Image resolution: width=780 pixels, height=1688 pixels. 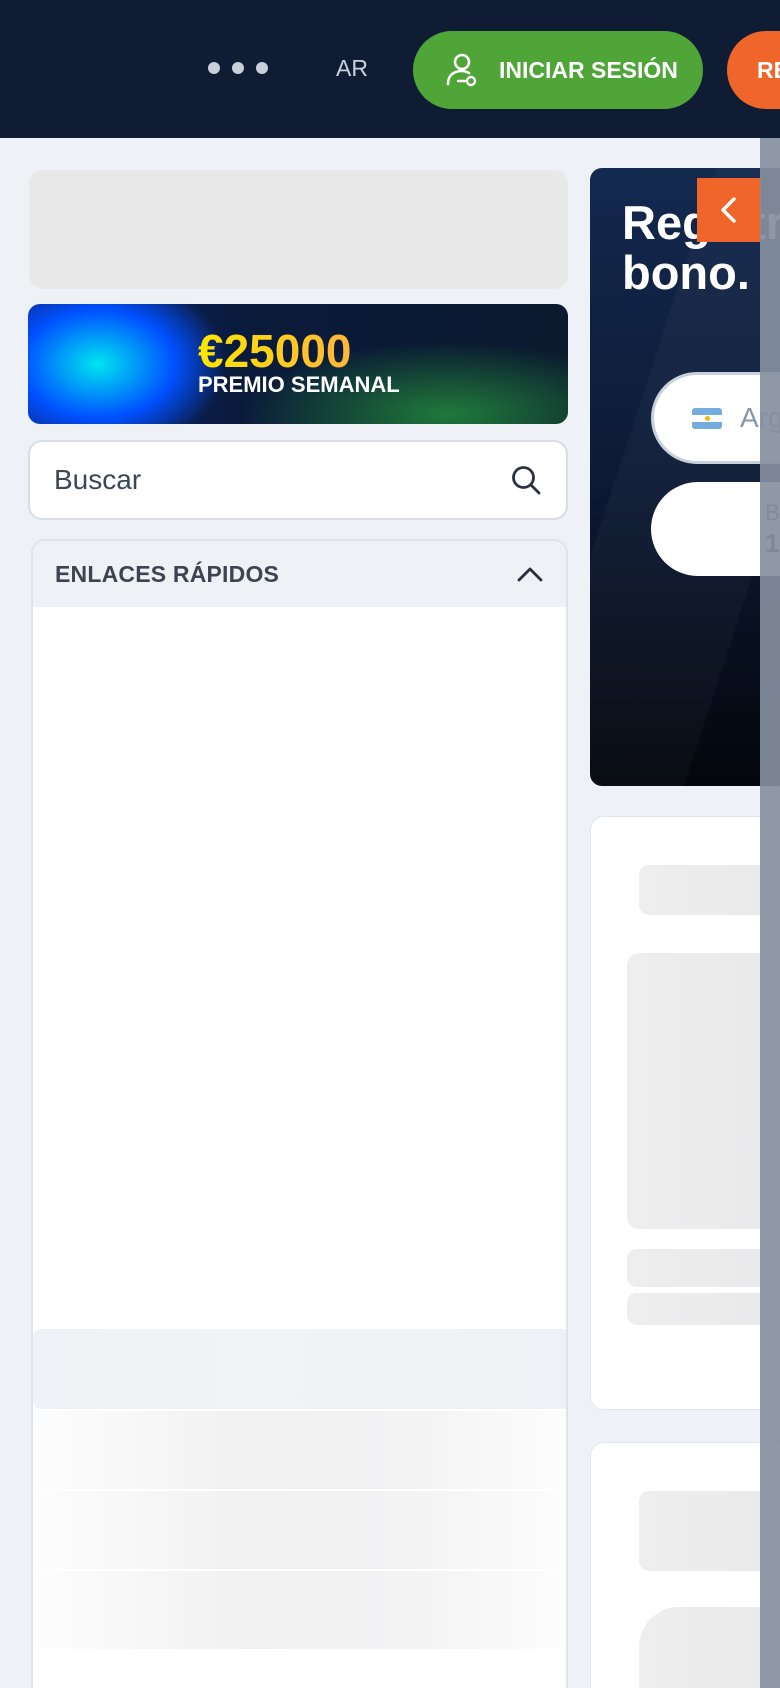 I want to click on registration-panel: Registr bono. Arg B 1, so click(x=685, y=477).